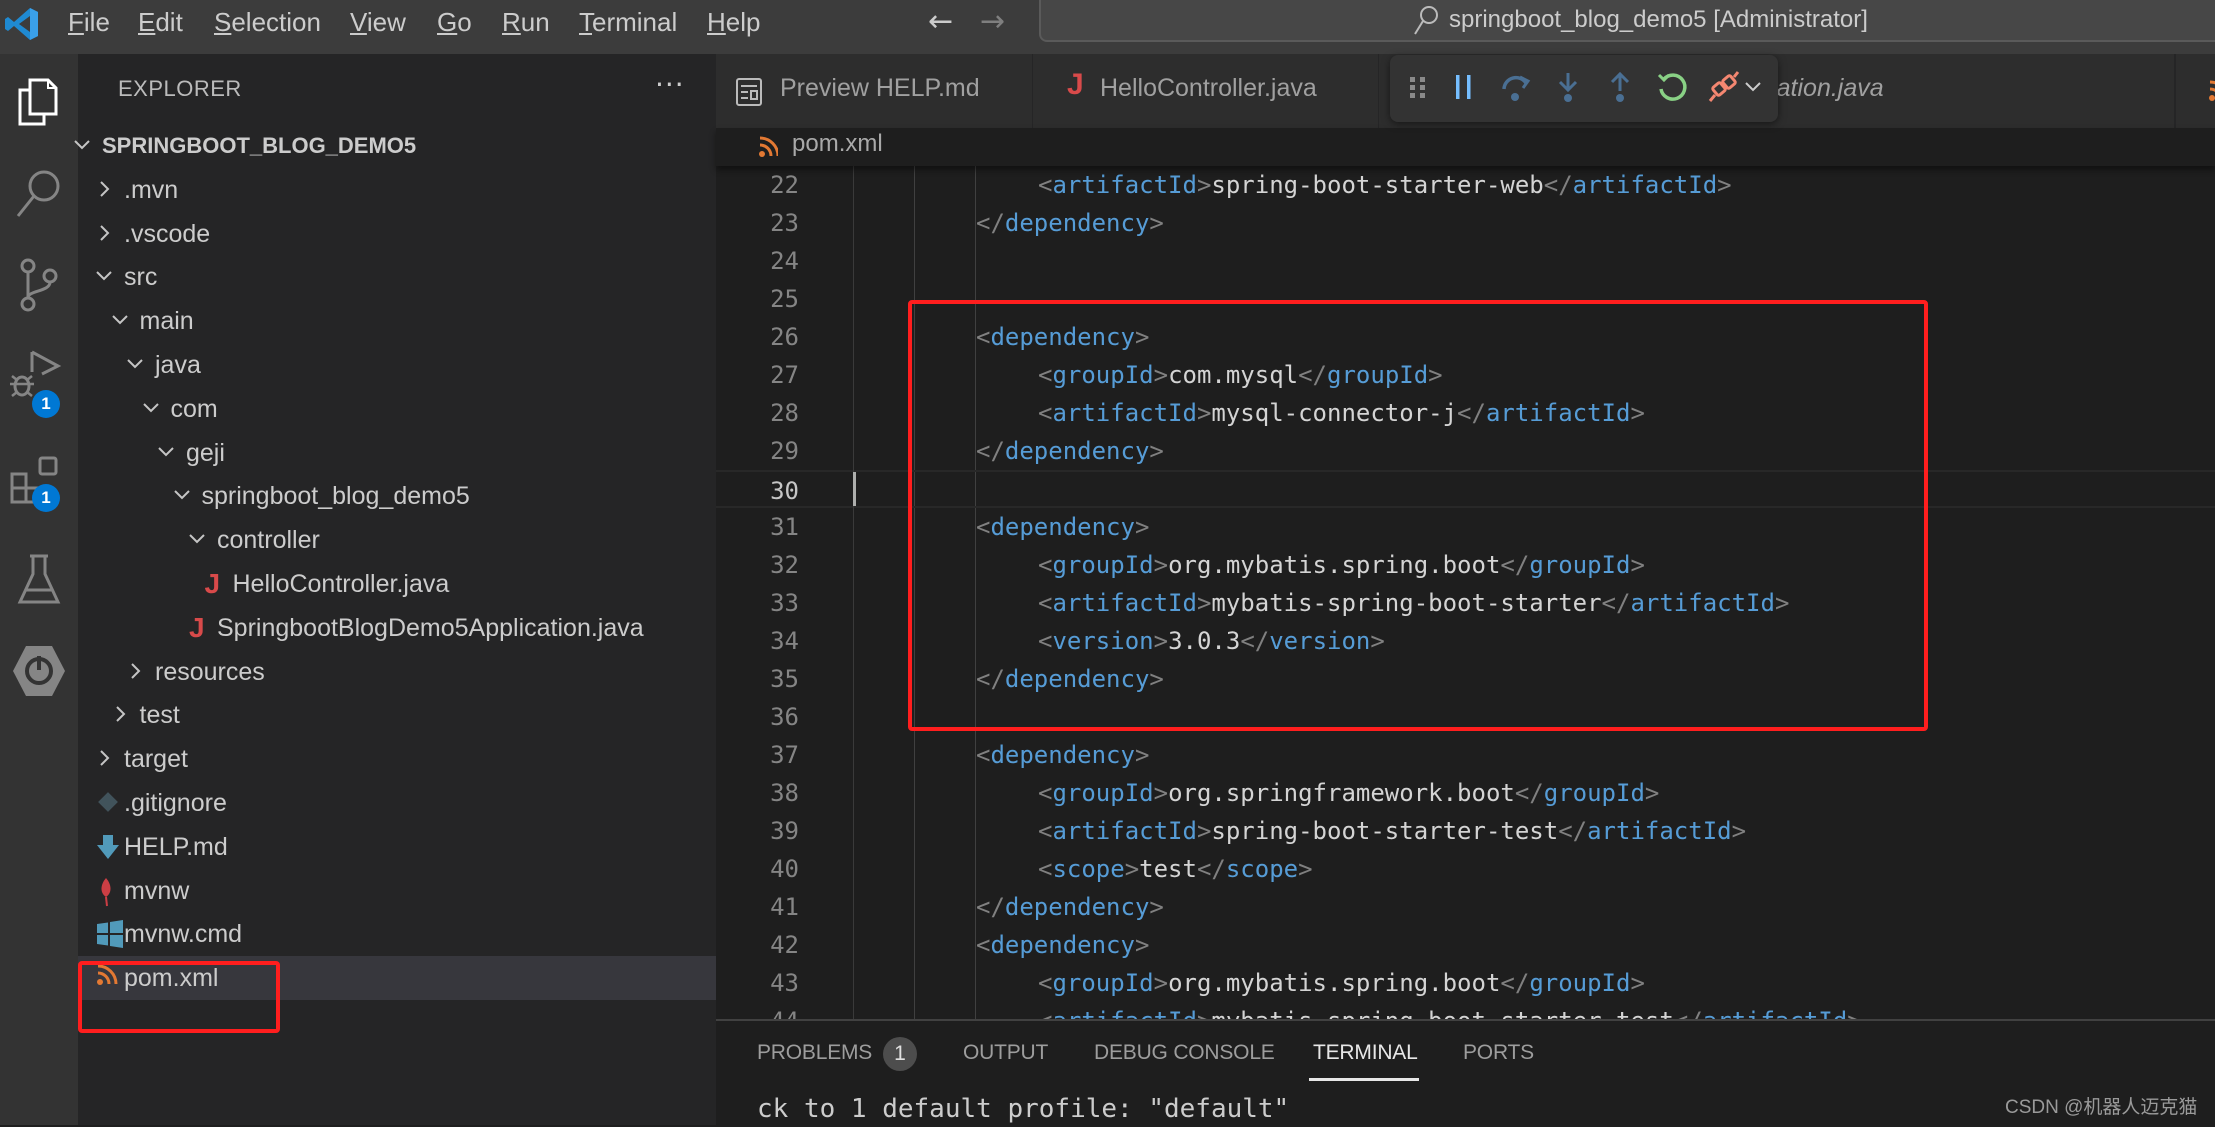 The image size is (2215, 1127). Describe the element at coordinates (397, 365) in the screenshot. I see `tree-folder: java` at that location.